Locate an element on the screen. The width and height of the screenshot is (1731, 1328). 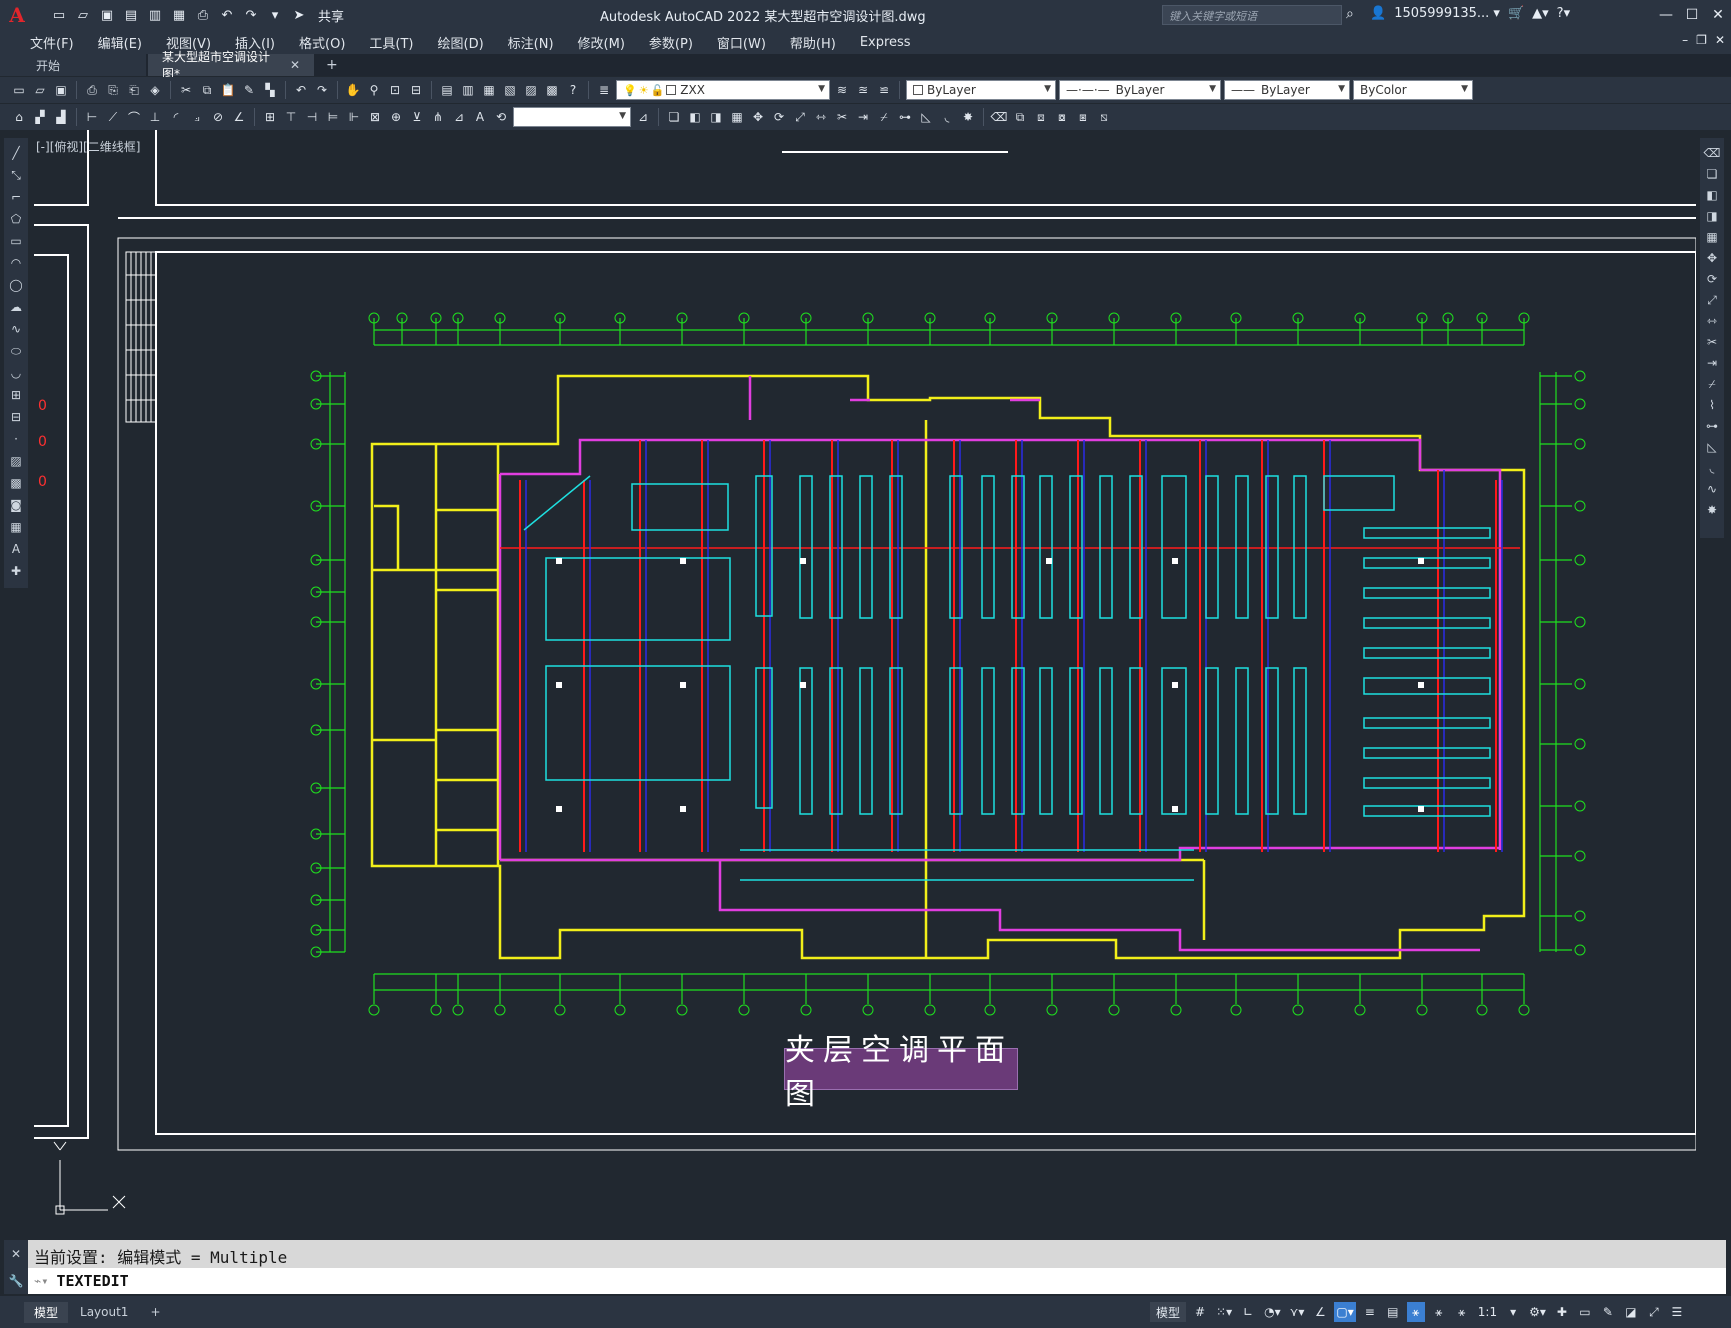
redo-icon: ↷ is located at coordinates (322, 90).